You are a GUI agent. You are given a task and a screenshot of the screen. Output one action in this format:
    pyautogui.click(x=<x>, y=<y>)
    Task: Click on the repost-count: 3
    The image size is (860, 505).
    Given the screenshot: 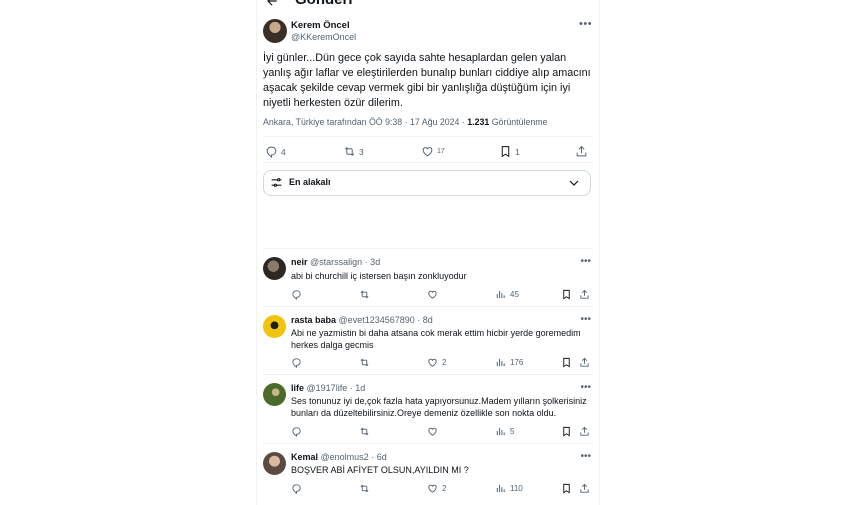 What is the action you would take?
    pyautogui.click(x=361, y=151)
    